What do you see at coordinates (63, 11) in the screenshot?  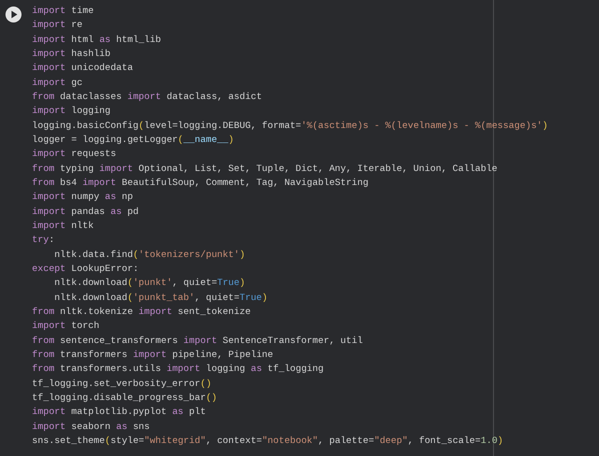 I see `code-line: import time` at bounding box center [63, 11].